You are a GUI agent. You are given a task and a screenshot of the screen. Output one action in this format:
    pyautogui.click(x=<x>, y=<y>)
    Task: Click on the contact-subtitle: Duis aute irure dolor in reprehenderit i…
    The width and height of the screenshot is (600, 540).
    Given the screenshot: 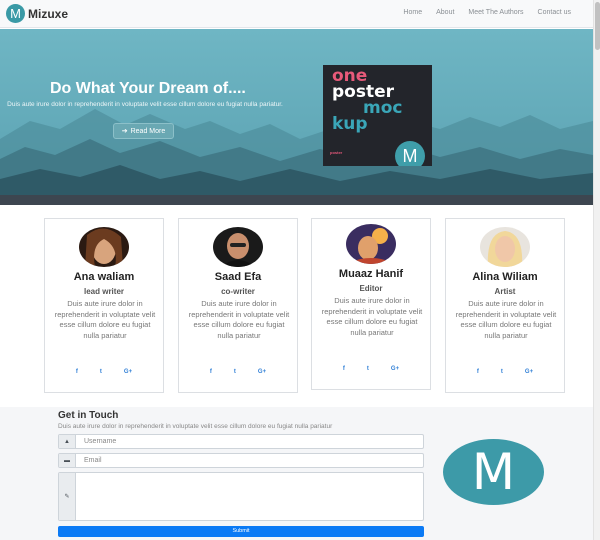 What is the action you would take?
    pyautogui.click(x=195, y=426)
    